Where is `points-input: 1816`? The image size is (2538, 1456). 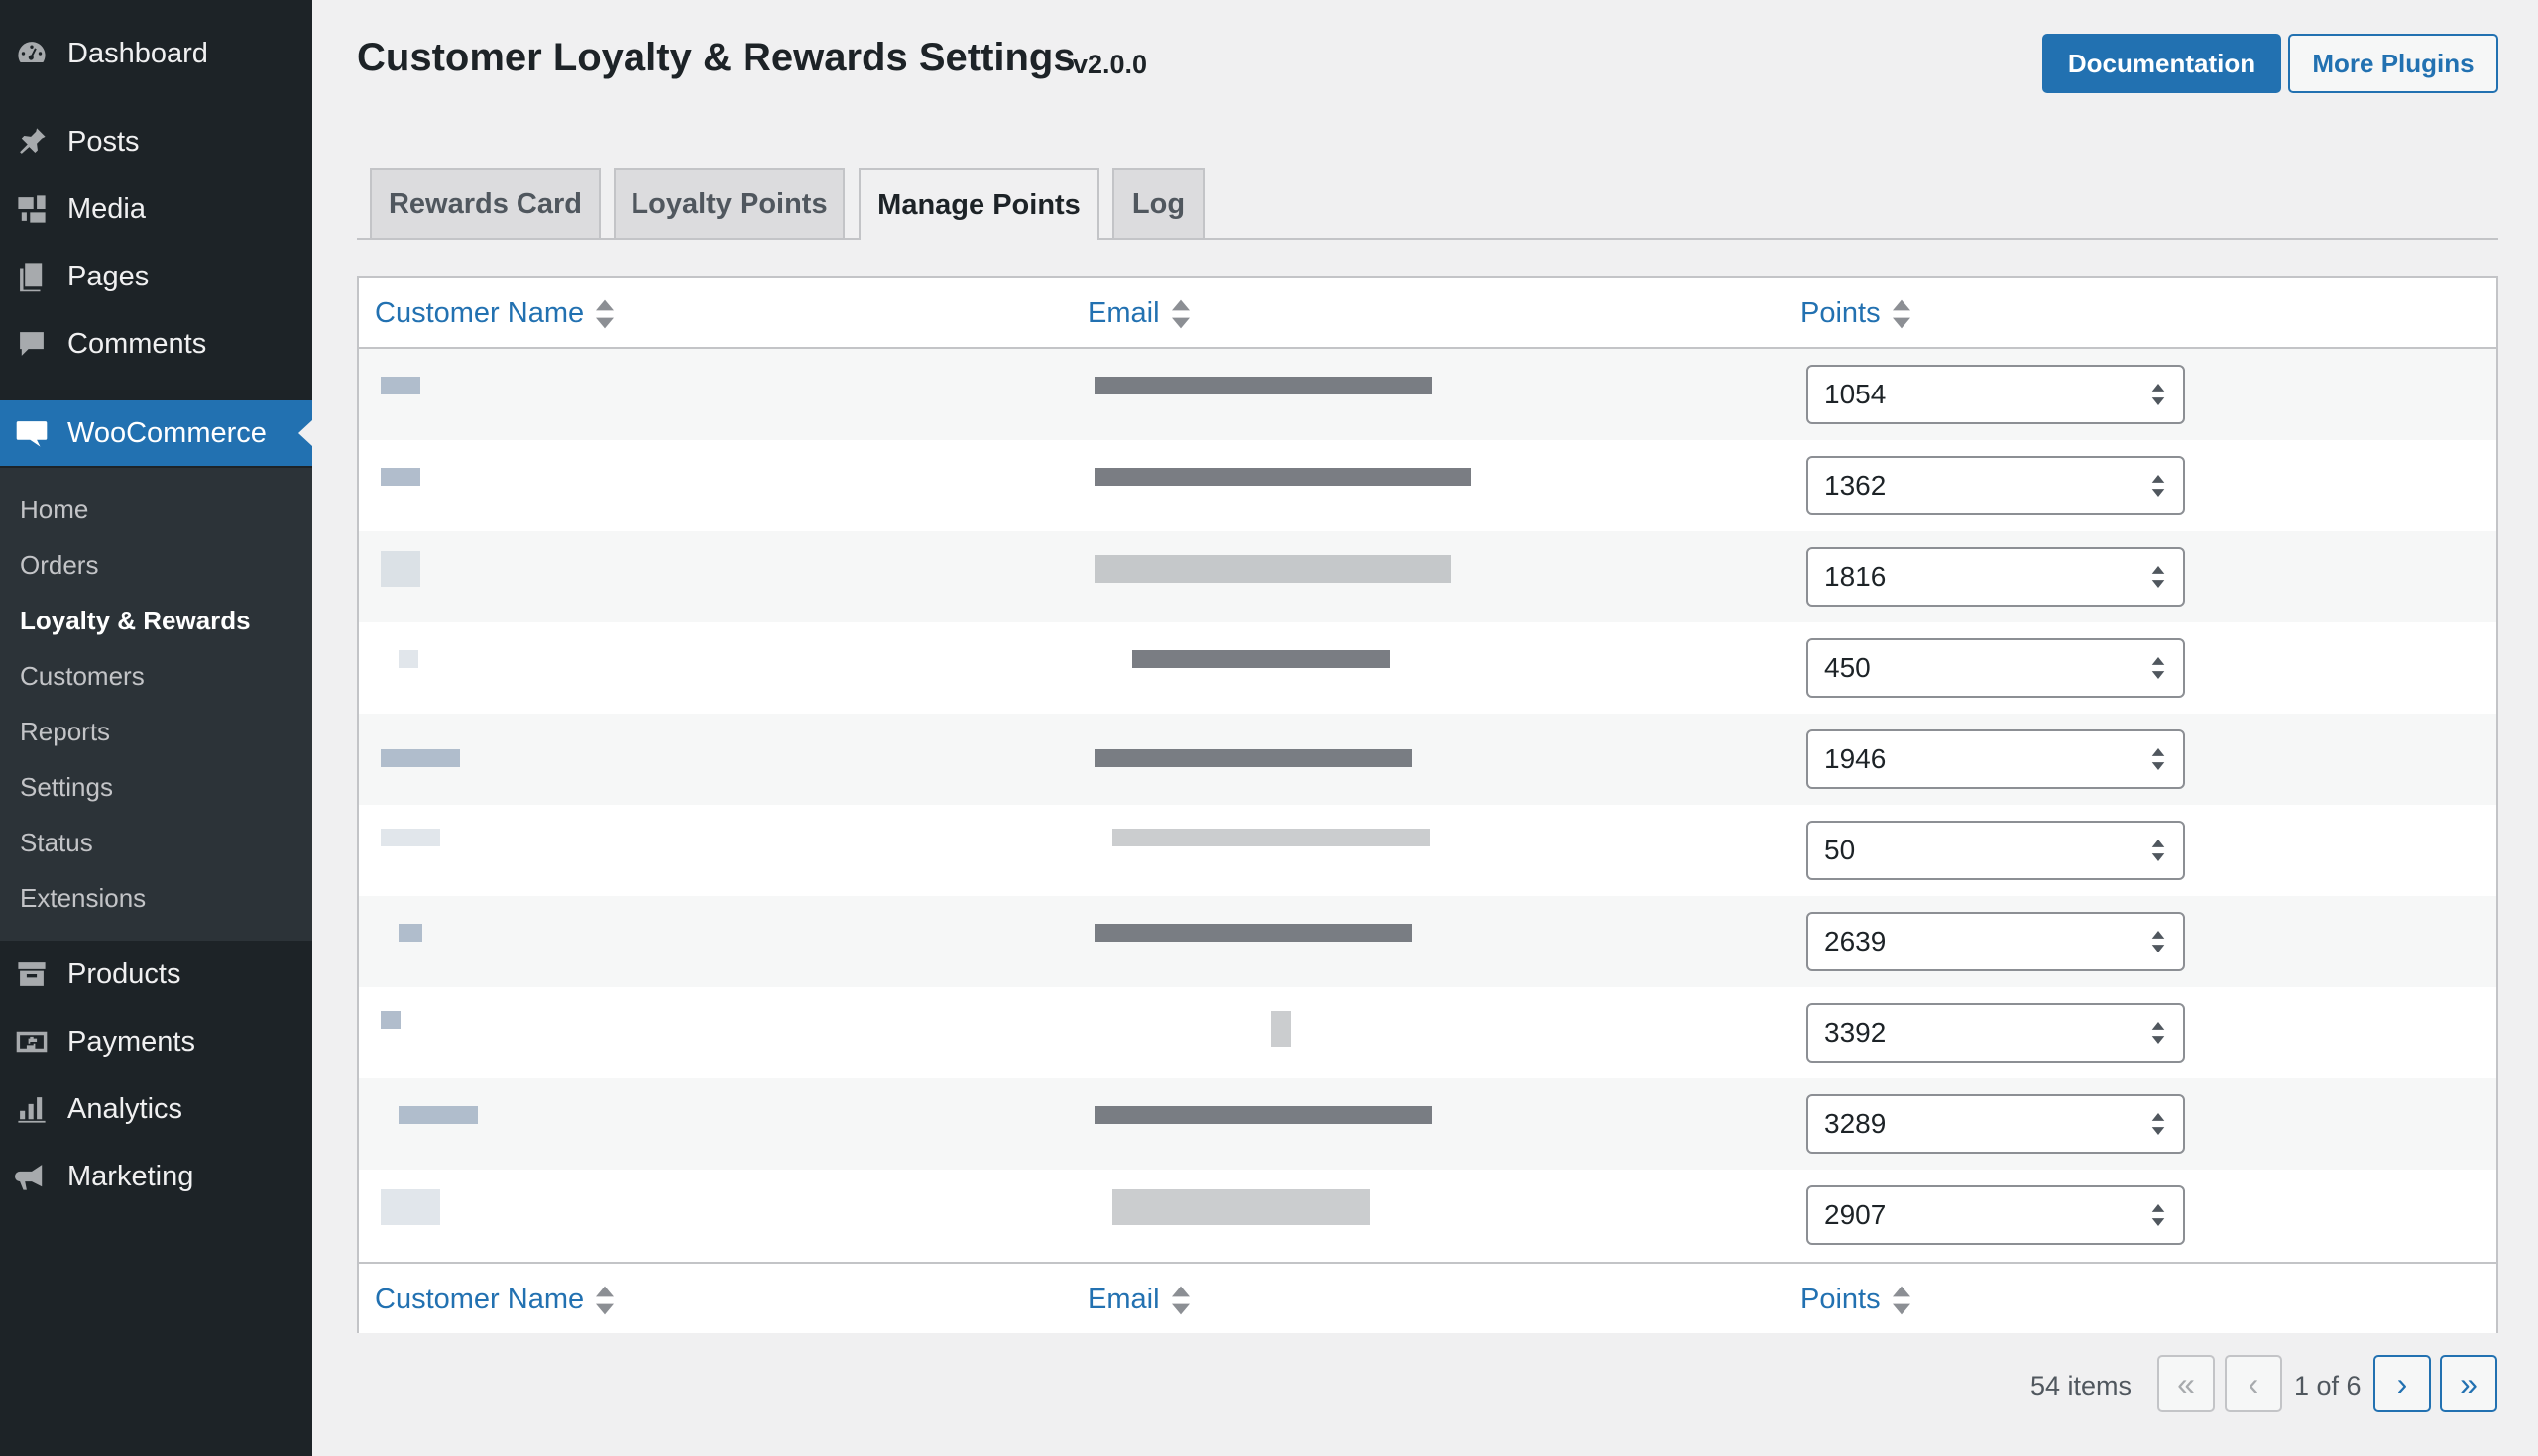 points-input: 1816 is located at coordinates (1995, 577).